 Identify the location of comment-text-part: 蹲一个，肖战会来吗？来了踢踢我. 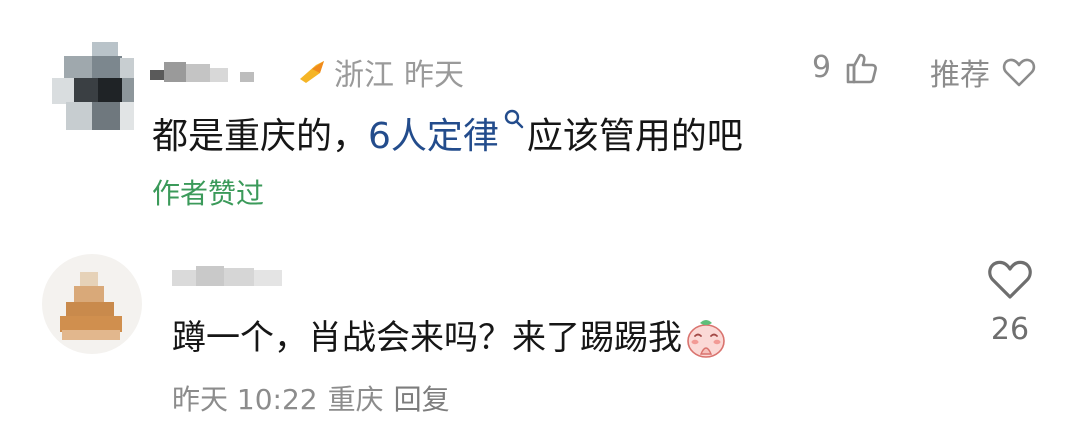
(427, 338).